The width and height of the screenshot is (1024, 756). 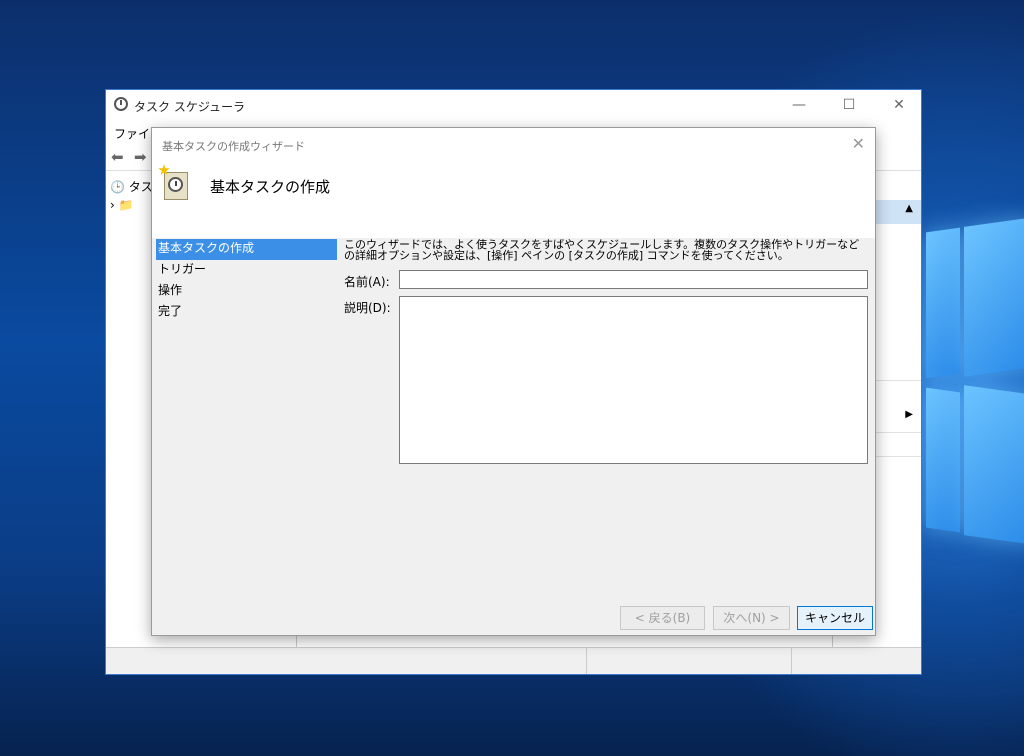 I want to click on step-trigger: トリガー, so click(x=246, y=270).